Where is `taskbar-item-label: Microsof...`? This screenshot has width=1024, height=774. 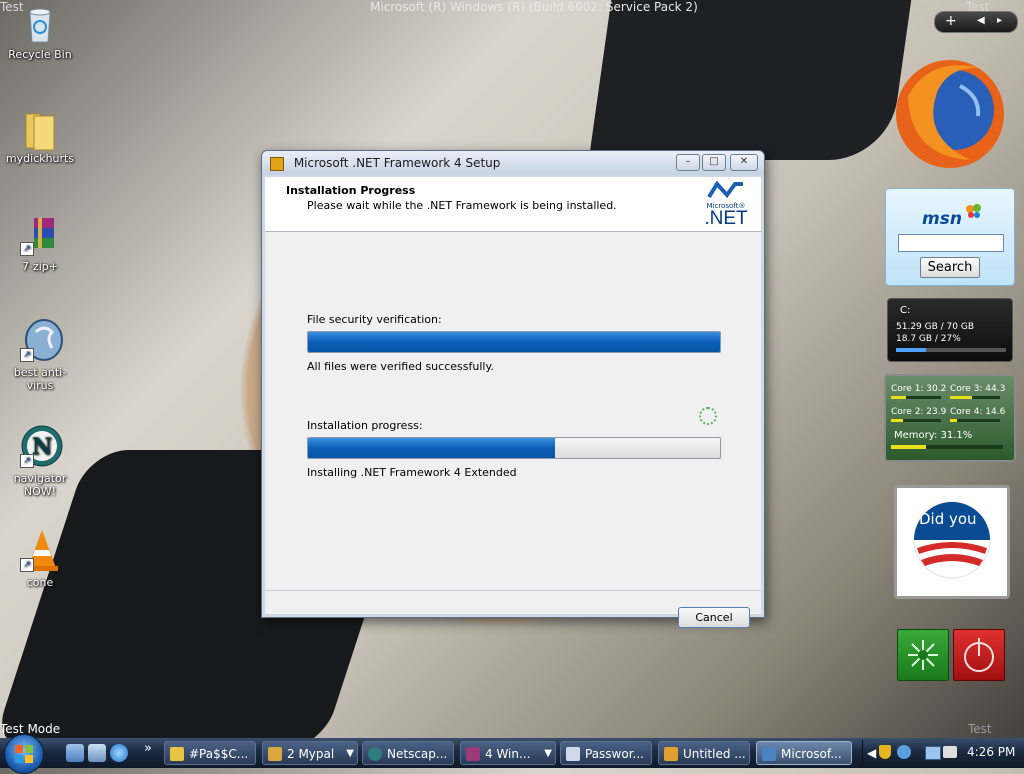
taskbar-item-label: Microsof... is located at coordinates (811, 754).